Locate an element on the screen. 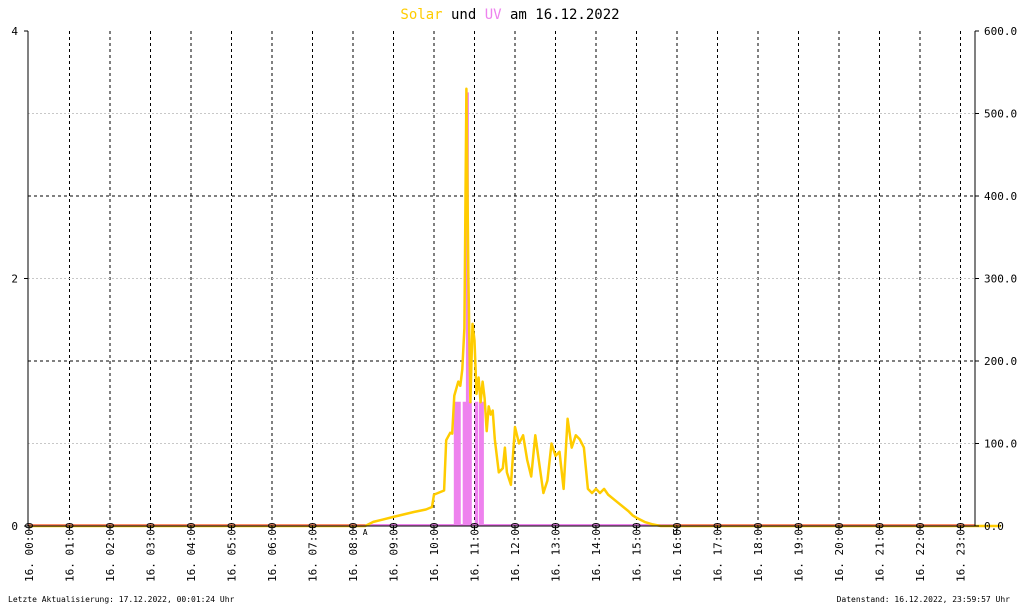  x-tick-label: 16. 05:00 is located at coordinates (232, 552).